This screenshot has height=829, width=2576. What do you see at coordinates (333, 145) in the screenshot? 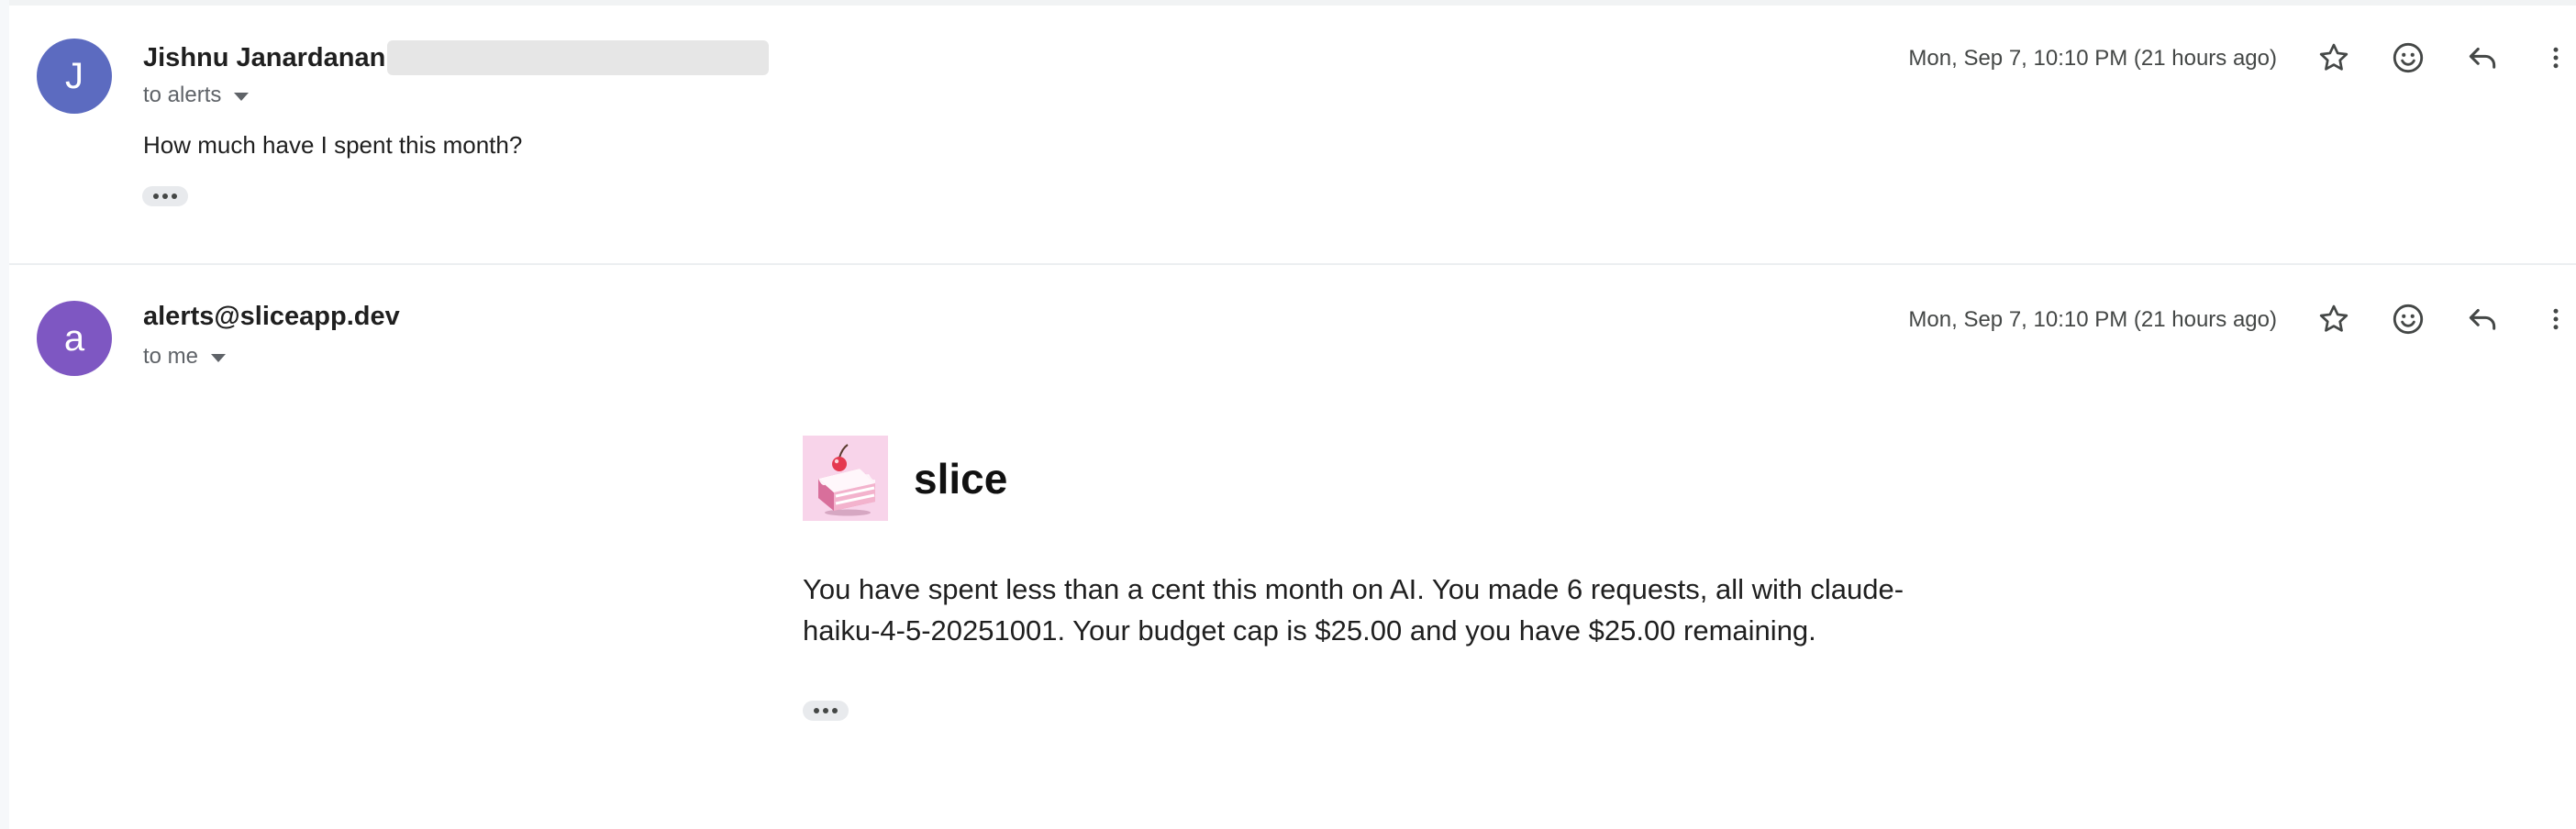
I see `message-body: How much have I spent this month?` at bounding box center [333, 145].